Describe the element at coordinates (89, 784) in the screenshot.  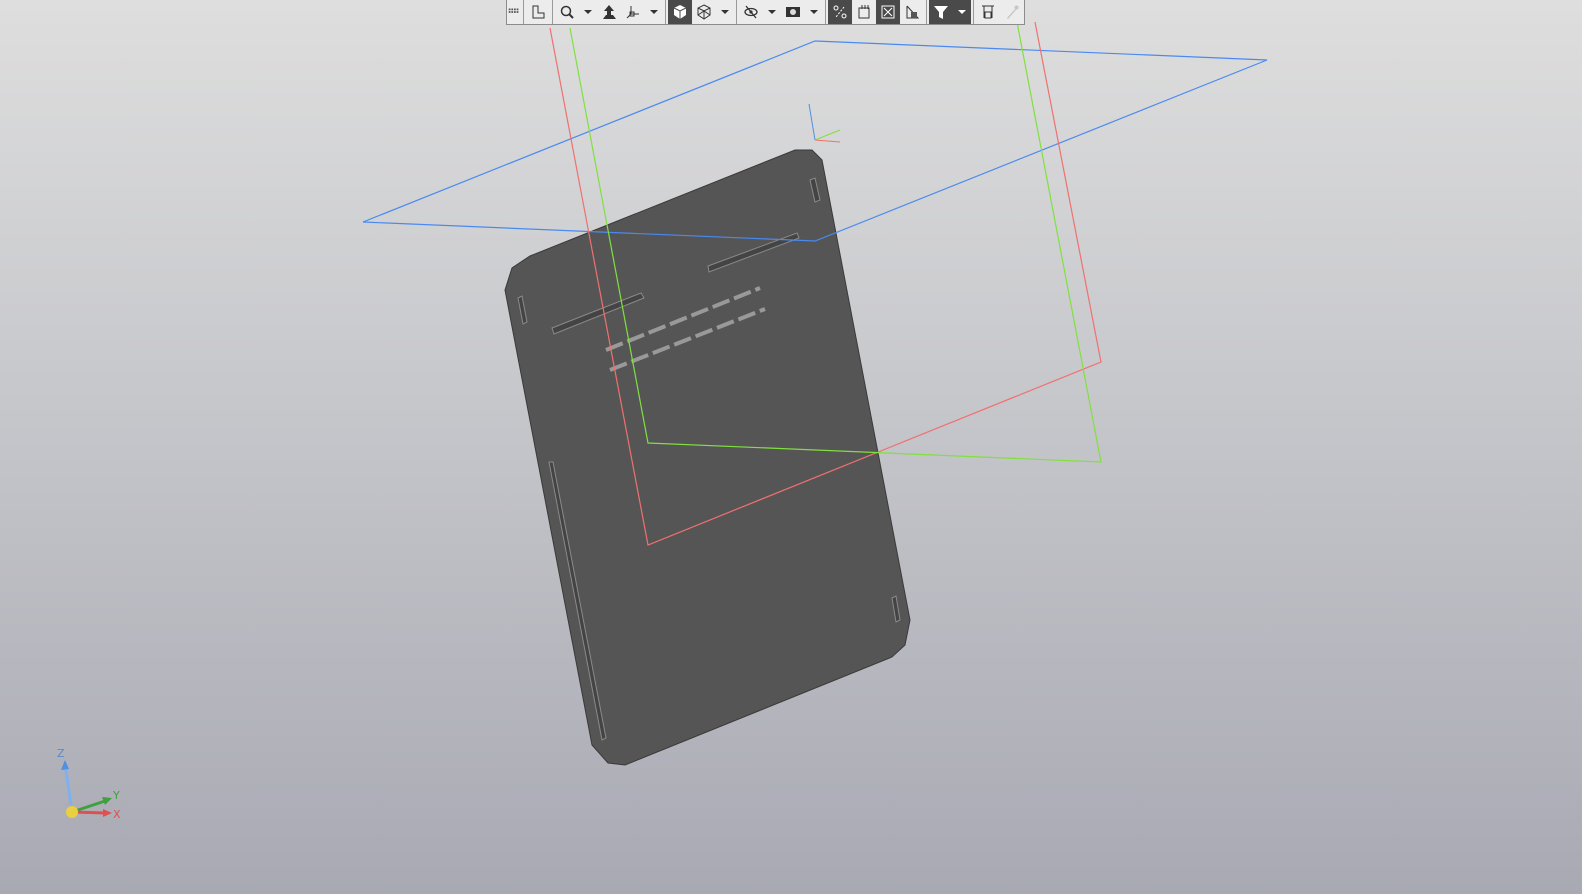
I see `axis-triad: Z Y X` at that location.